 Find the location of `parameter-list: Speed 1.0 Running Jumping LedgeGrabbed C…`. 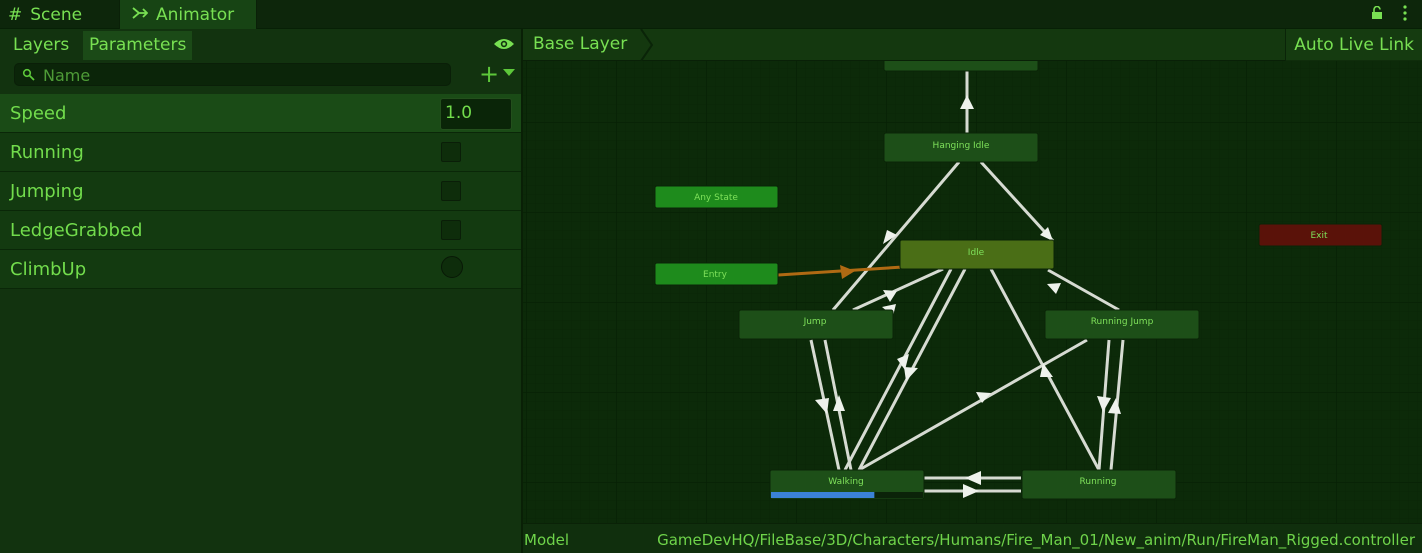

parameter-list: Speed 1.0 Running Jumping LedgeGrabbed C… is located at coordinates (260, 191).